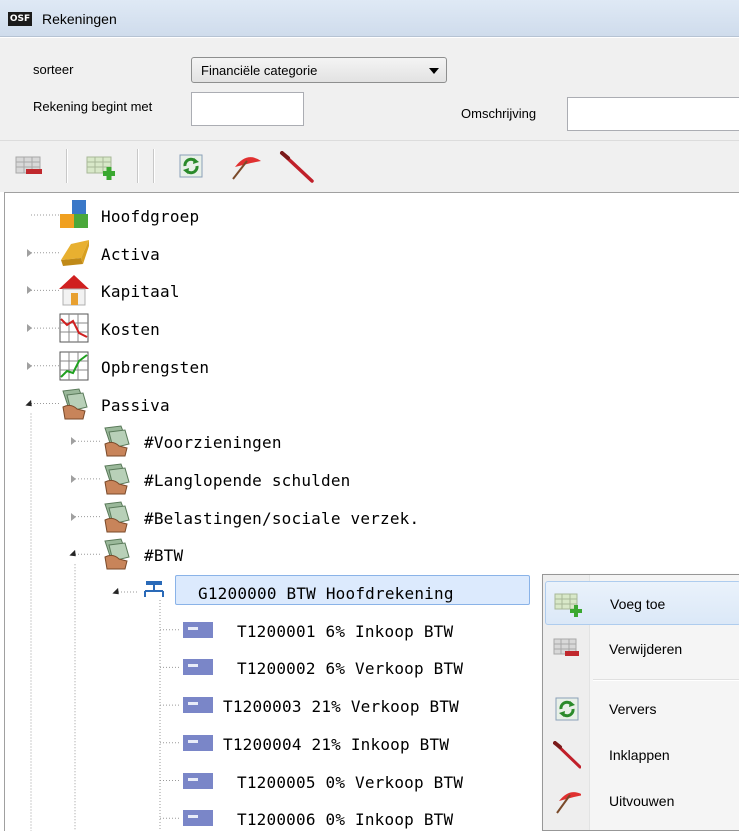 Image resolution: width=739 pixels, height=831 pixels. What do you see at coordinates (434, 71) in the screenshot?
I see `chevron-down-icon` at bounding box center [434, 71].